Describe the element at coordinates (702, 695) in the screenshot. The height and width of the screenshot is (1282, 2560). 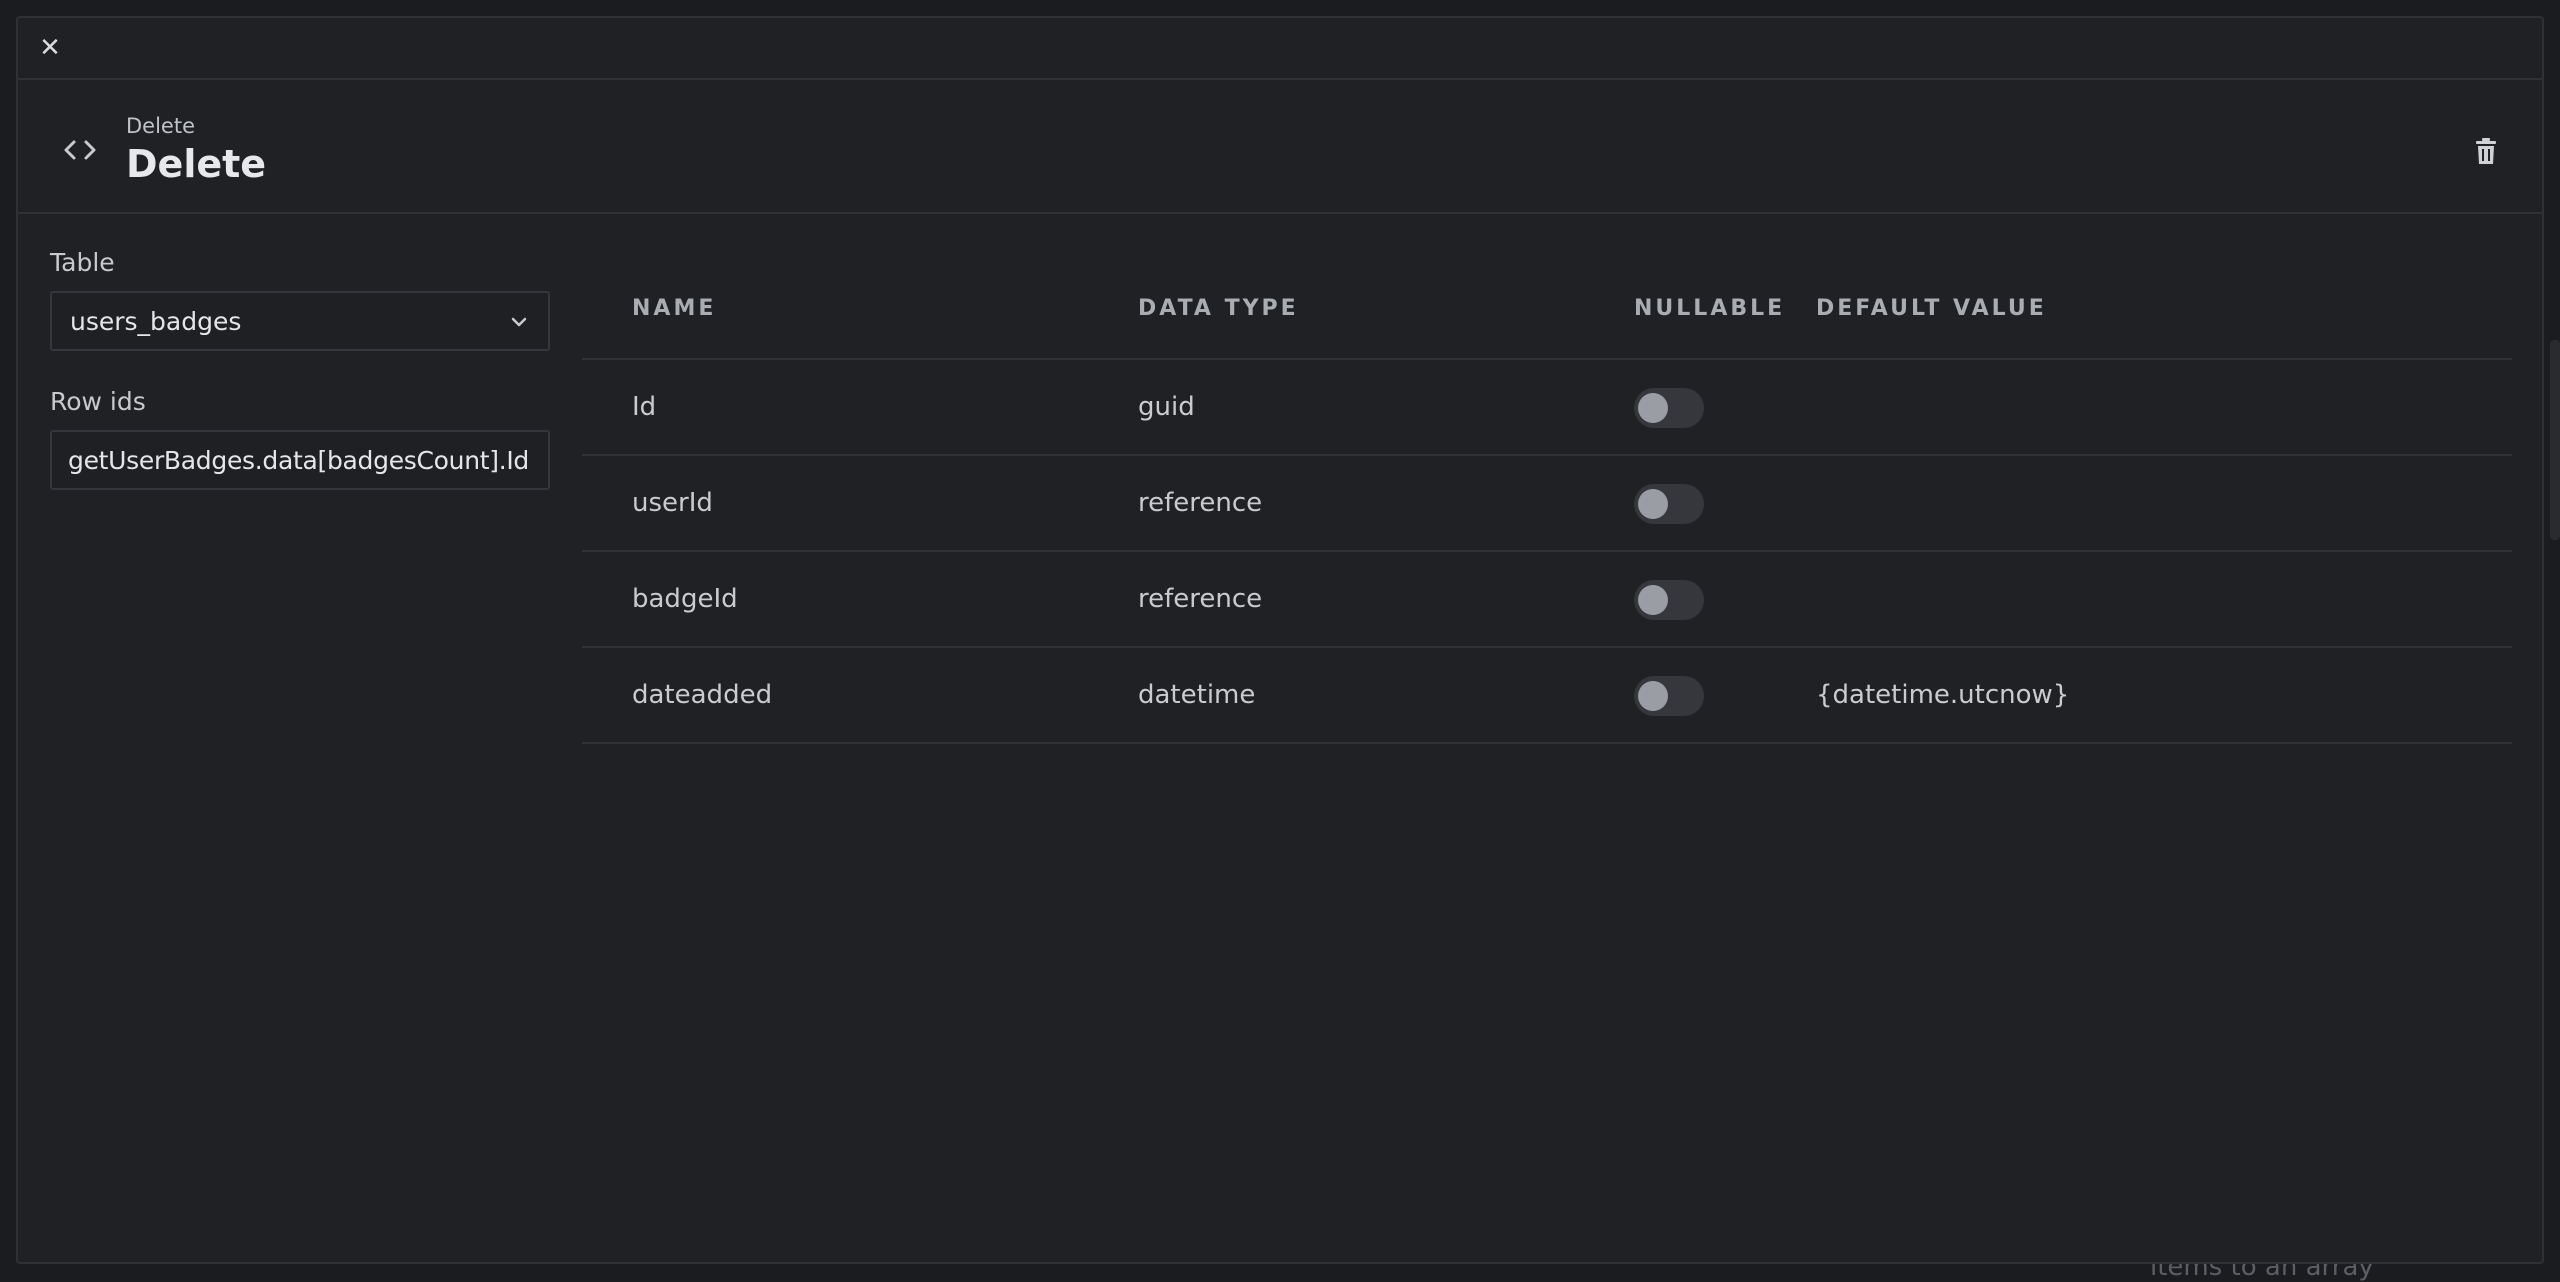
I see `cell-name: dateadded` at that location.